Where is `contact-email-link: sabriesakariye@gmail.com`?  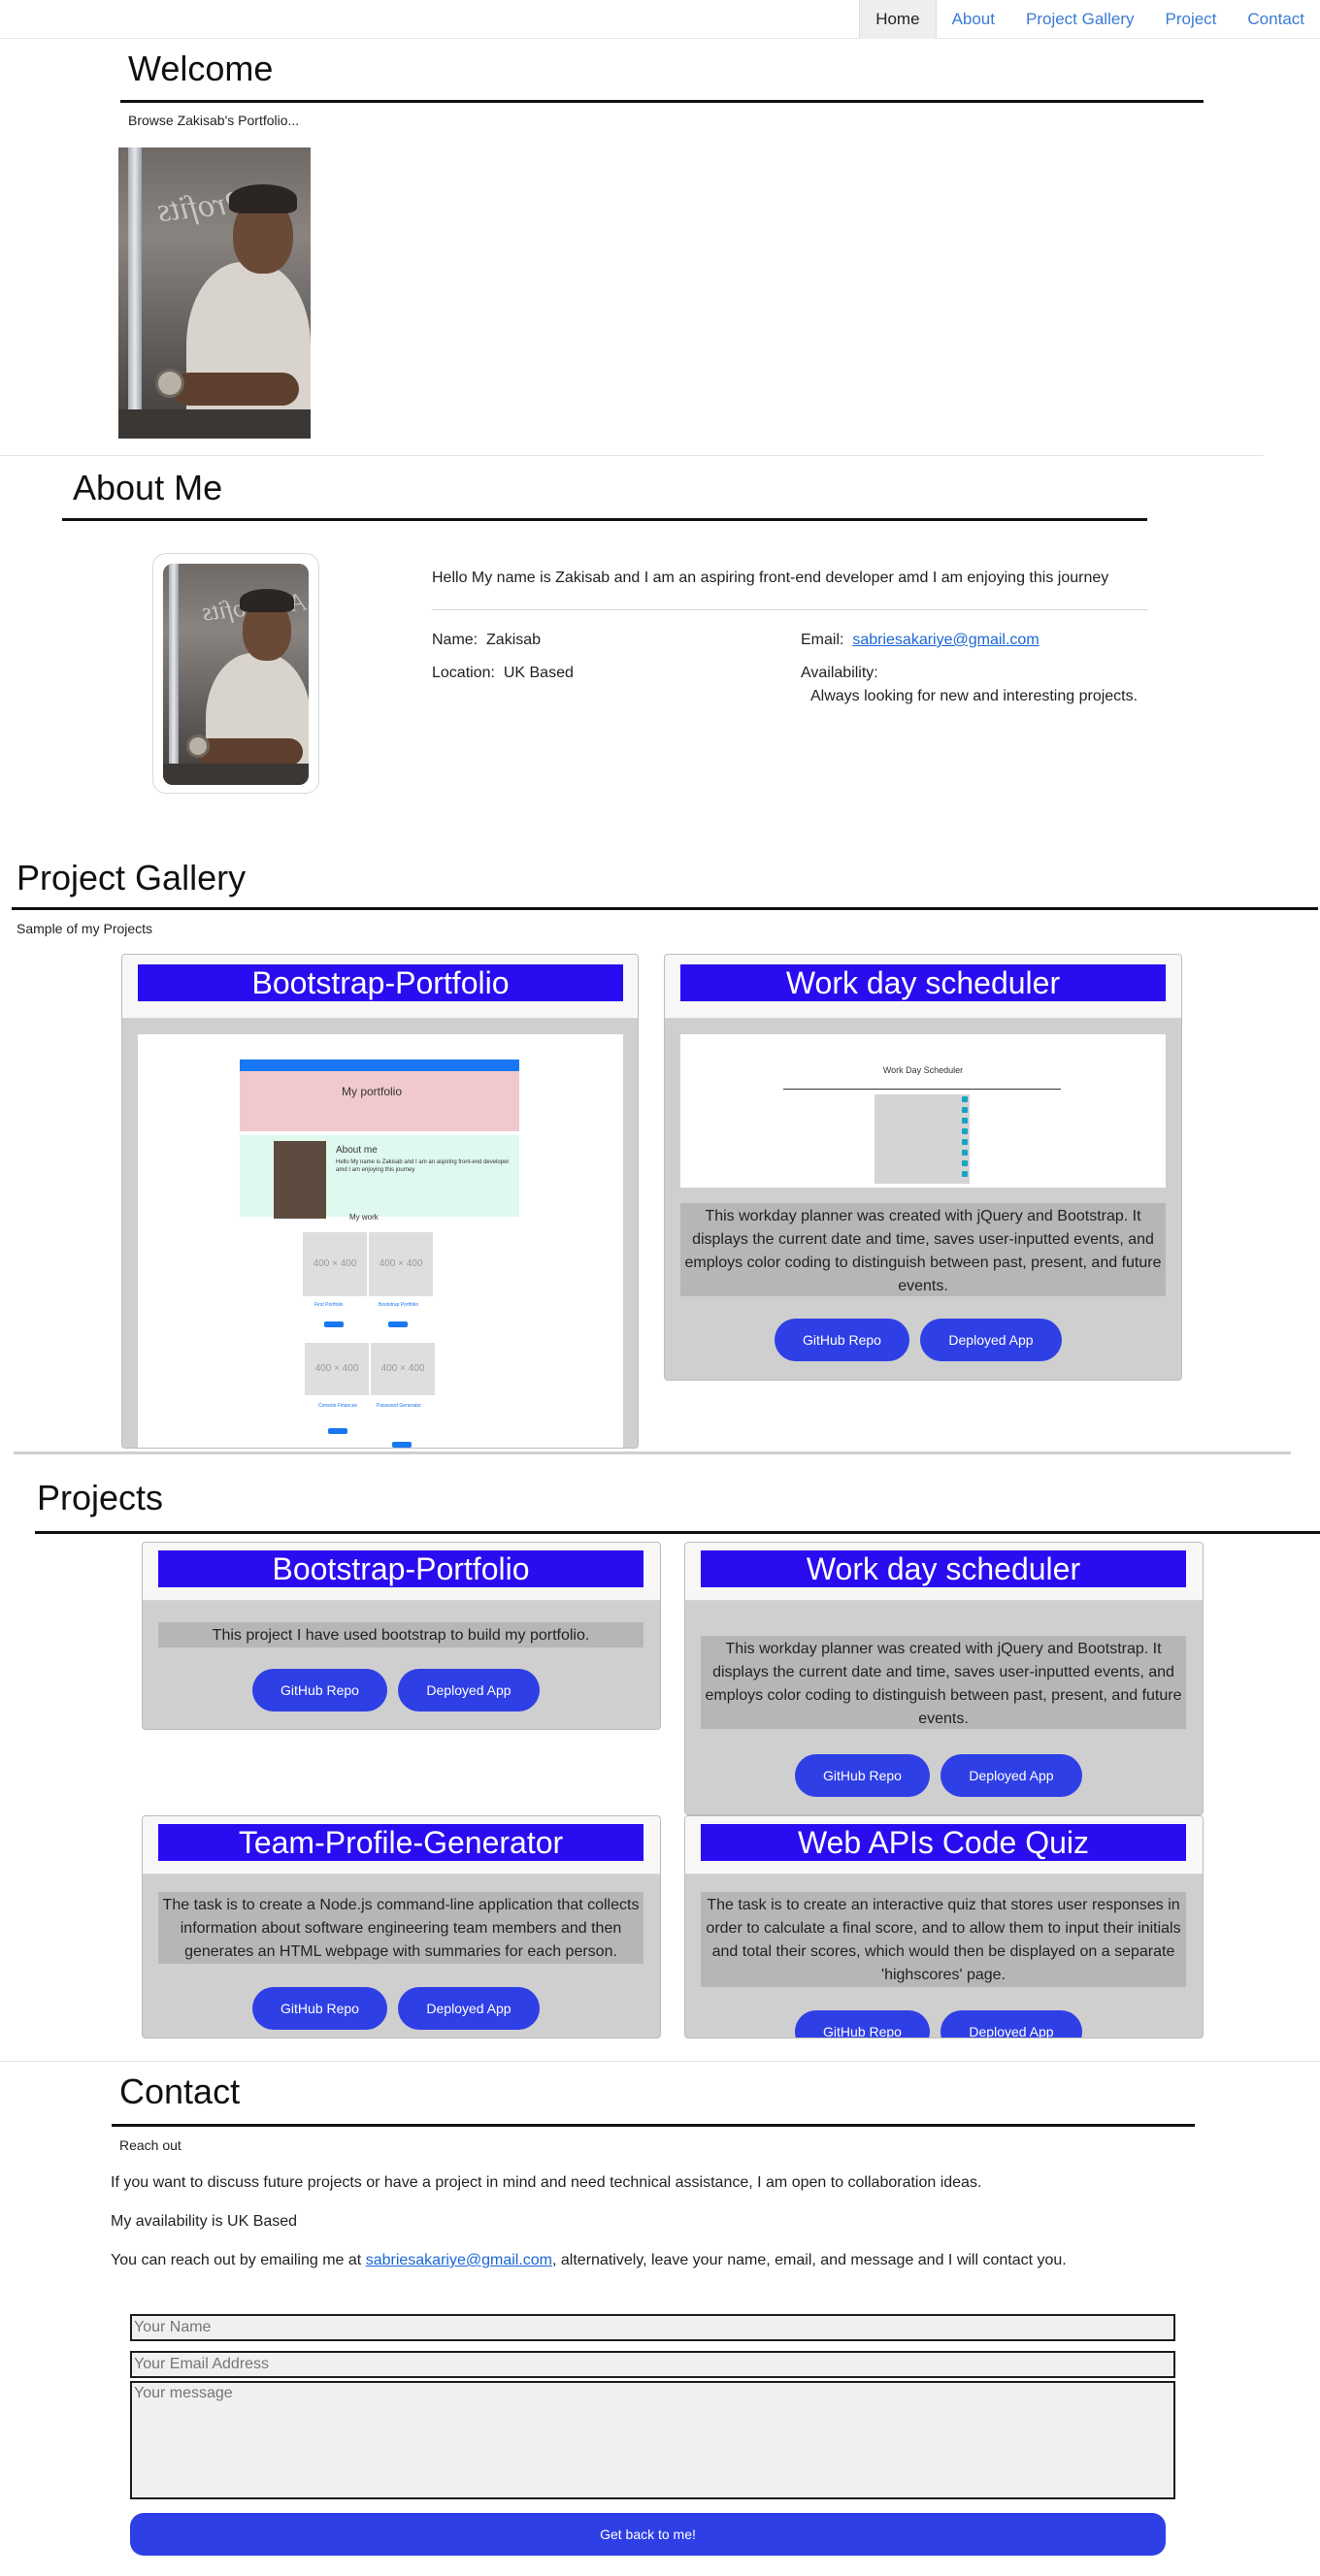 contact-email-link: sabriesakariye@gmail.com is located at coordinates (459, 2260).